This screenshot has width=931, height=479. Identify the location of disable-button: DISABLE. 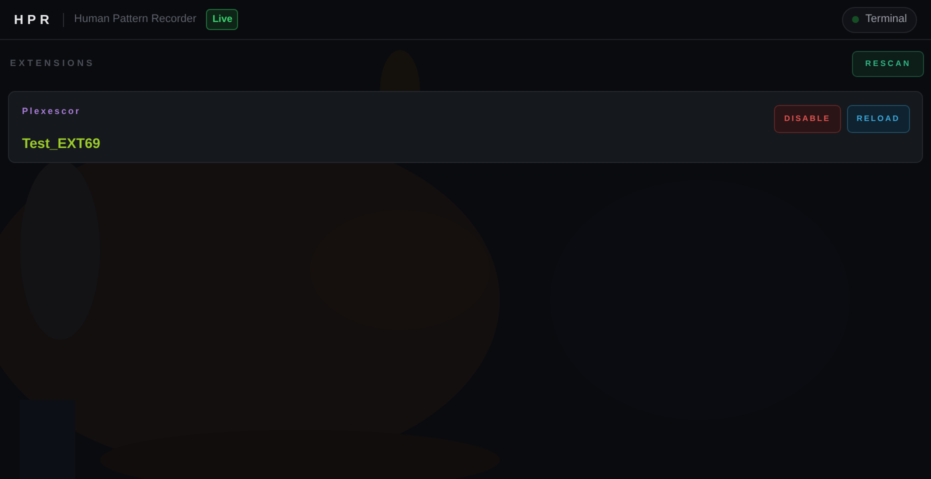
(807, 119).